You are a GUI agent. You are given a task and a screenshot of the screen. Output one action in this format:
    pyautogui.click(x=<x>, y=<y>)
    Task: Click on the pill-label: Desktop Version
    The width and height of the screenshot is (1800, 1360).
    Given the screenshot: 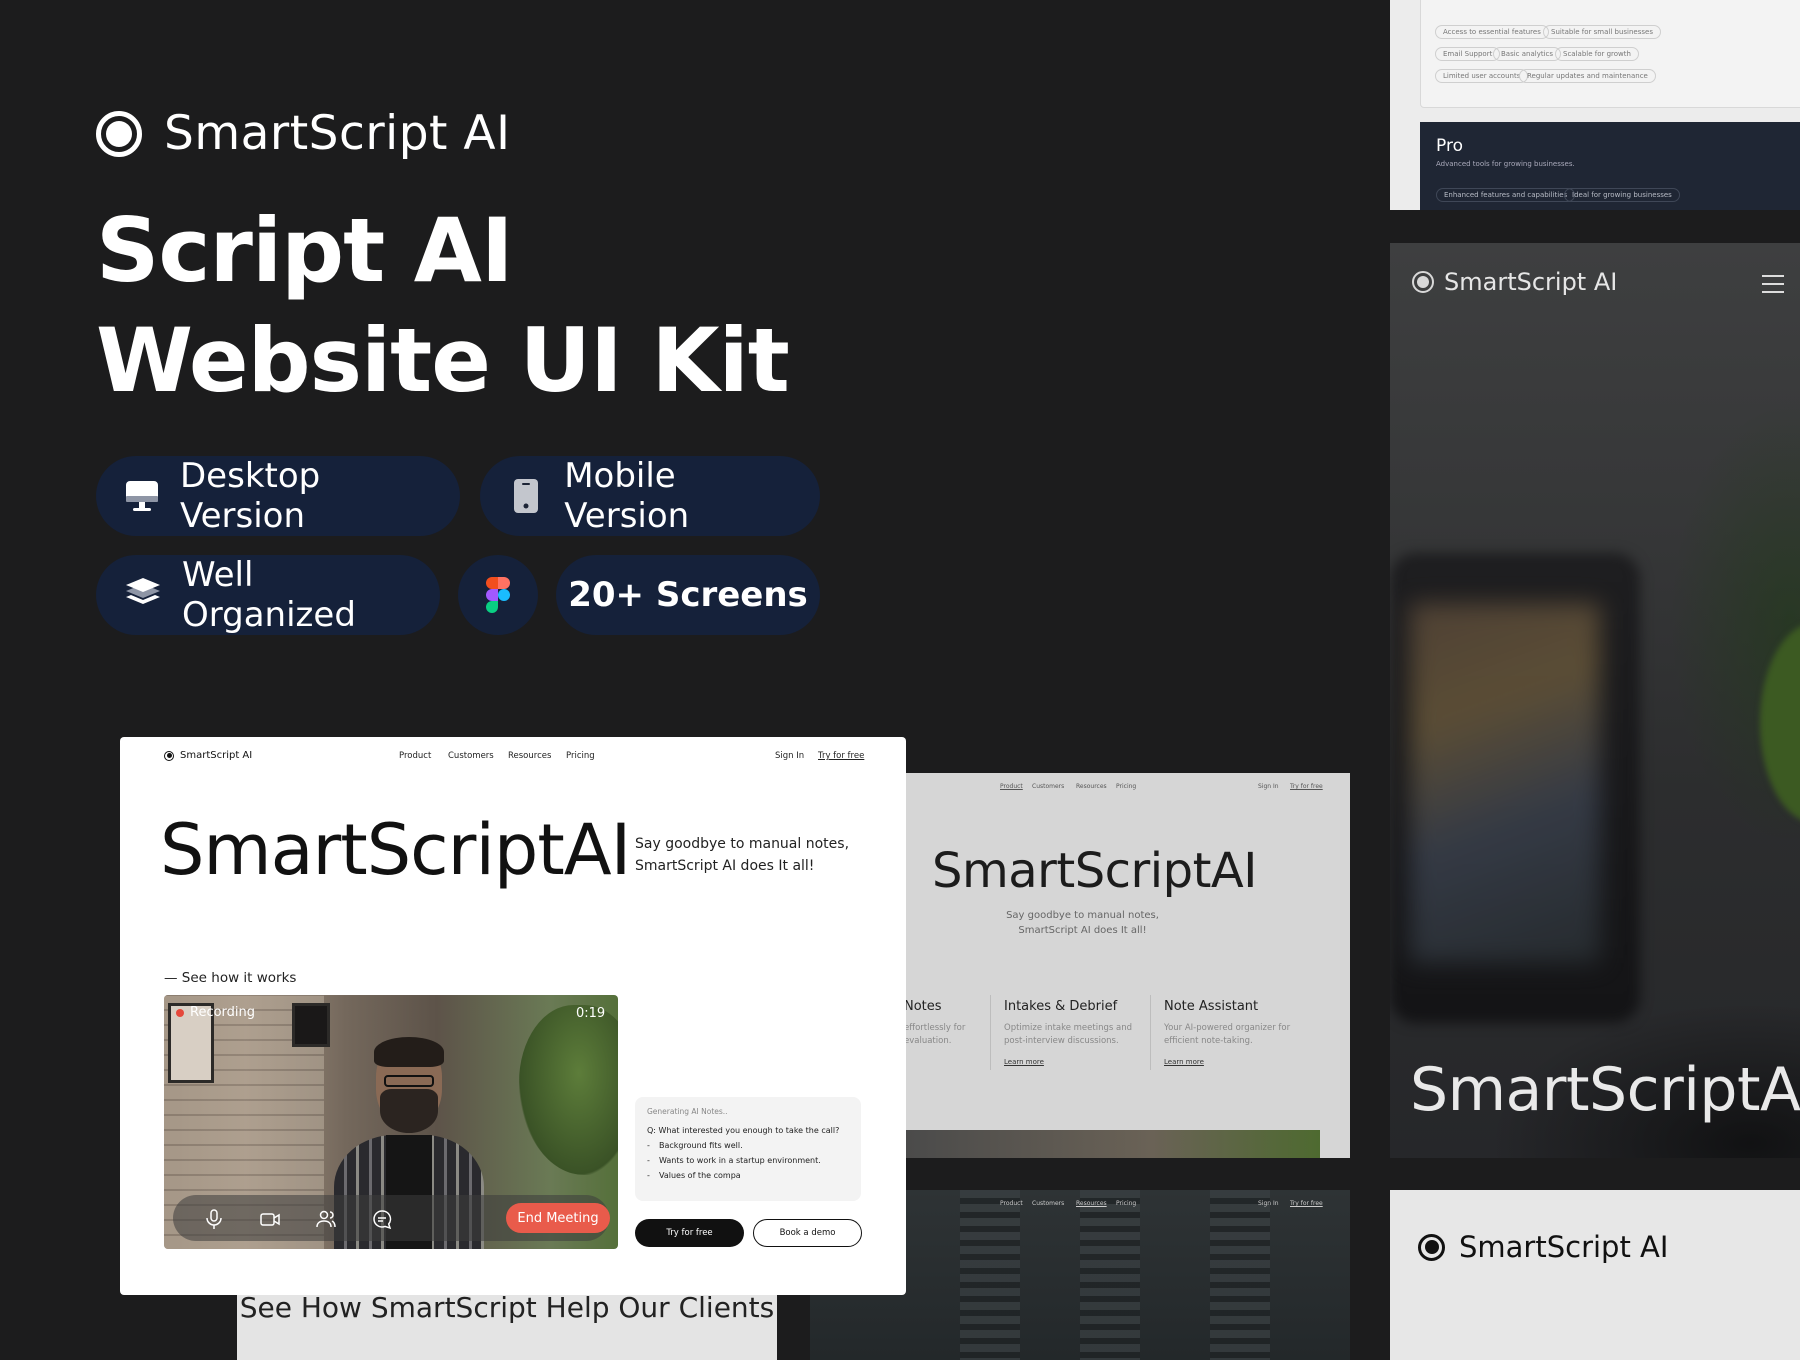 What is the action you would take?
    pyautogui.click(x=250, y=496)
    